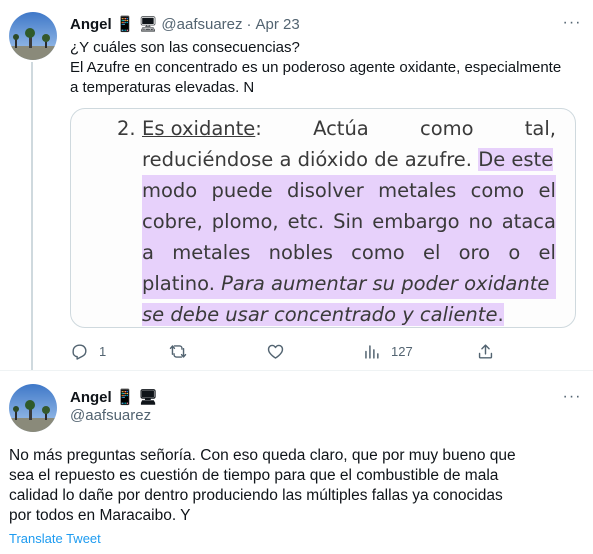 The height and width of the screenshot is (554, 593). What do you see at coordinates (199, 128) in the screenshot?
I see `excerpt-word: Es oxidante` at bounding box center [199, 128].